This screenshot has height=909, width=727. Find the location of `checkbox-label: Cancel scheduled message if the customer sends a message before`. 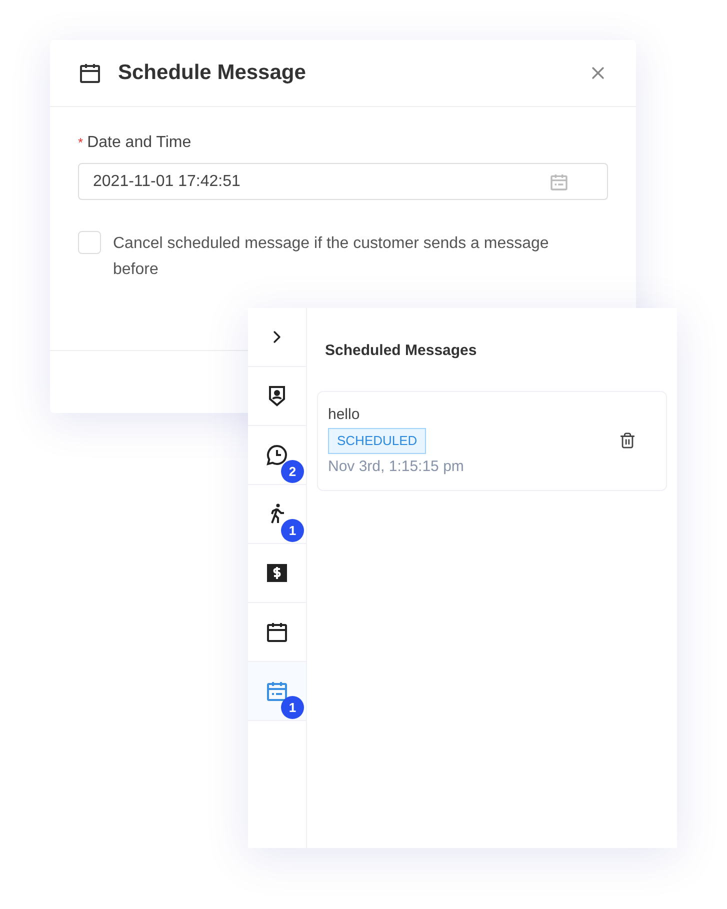

checkbox-label: Cancel scheduled message if the customer sends a message before is located at coordinates (331, 257).